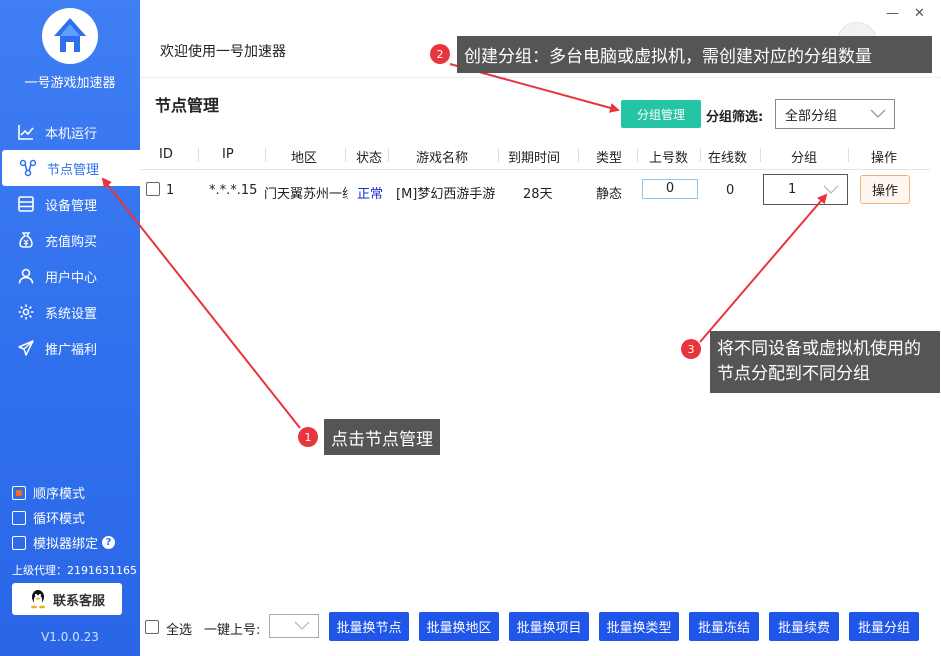 This screenshot has width=941, height=656. I want to click on gear-icon, so click(26, 312).